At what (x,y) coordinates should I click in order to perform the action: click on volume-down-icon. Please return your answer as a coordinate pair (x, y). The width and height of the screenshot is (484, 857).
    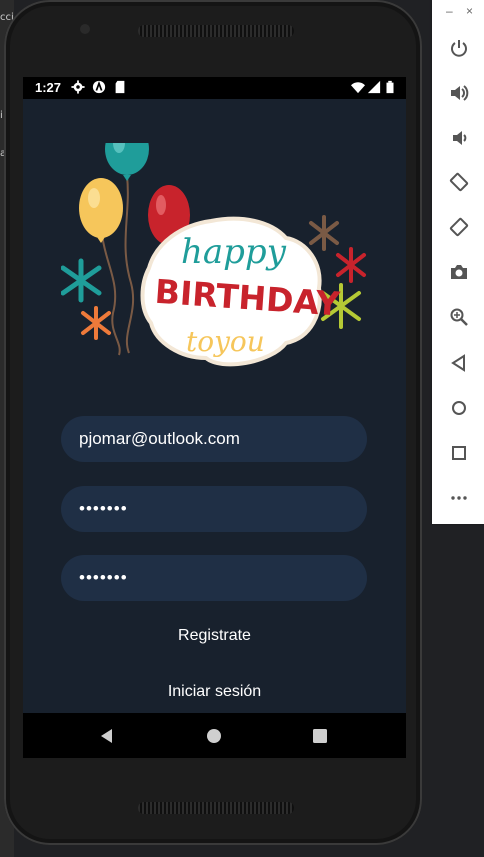
    Looking at the image, I should click on (459, 138).